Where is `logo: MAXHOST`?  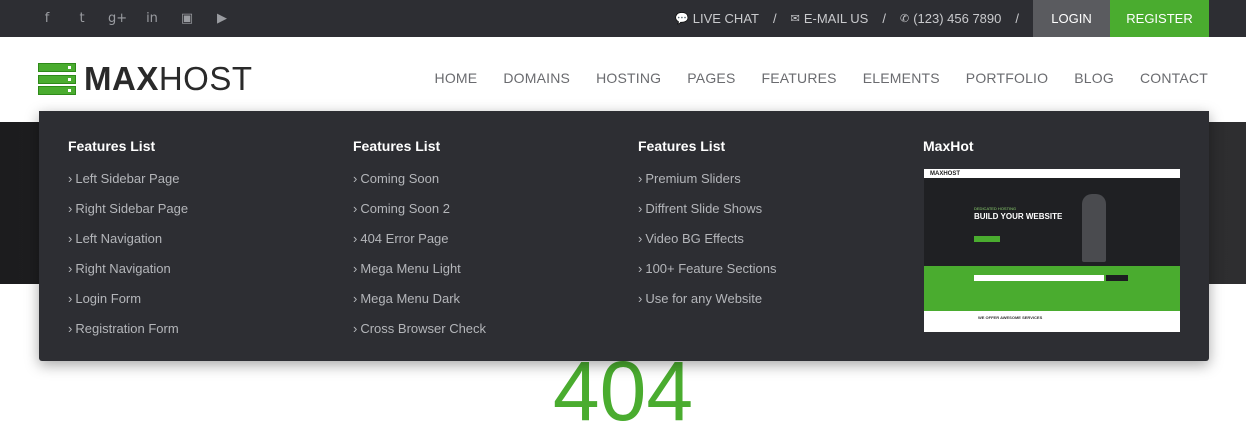 logo: MAXHOST is located at coordinates (145, 78).